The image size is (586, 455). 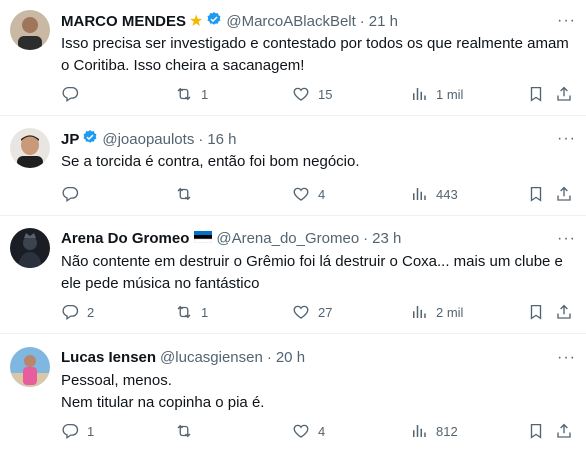 What do you see at coordinates (125, 239) in the screenshot?
I see `display-name: Arena Do Gromeo` at bounding box center [125, 239].